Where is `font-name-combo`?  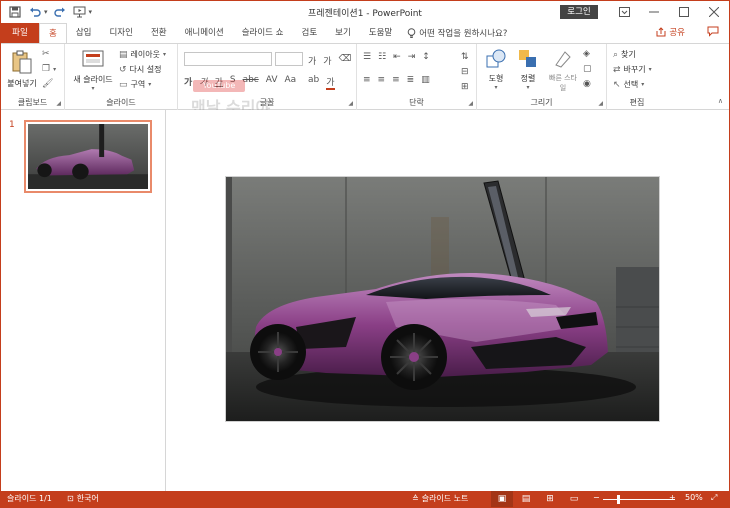
font-name-combo is located at coordinates (228, 59).